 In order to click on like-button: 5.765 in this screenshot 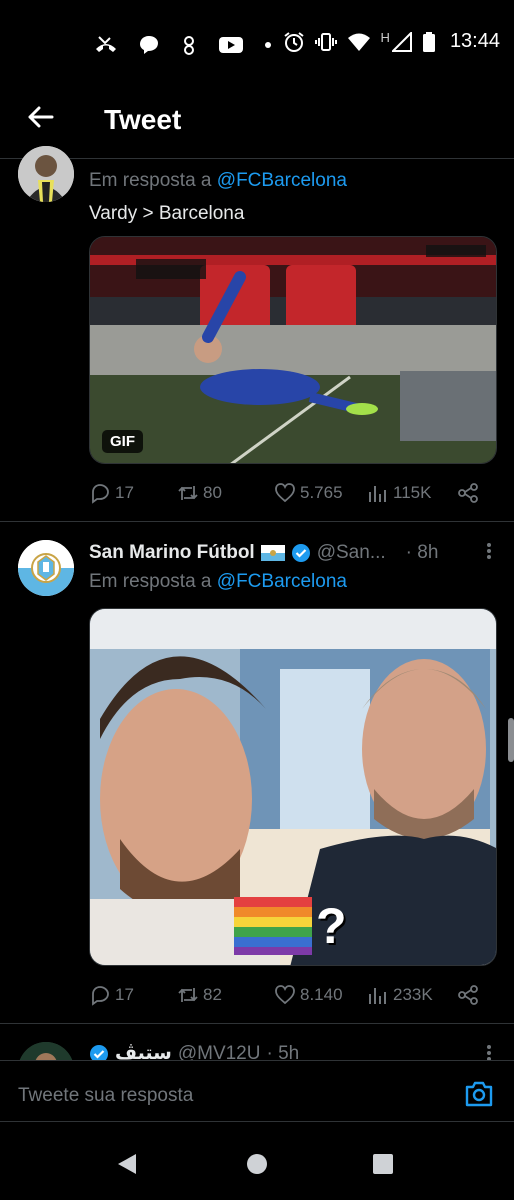, I will do `click(308, 493)`.